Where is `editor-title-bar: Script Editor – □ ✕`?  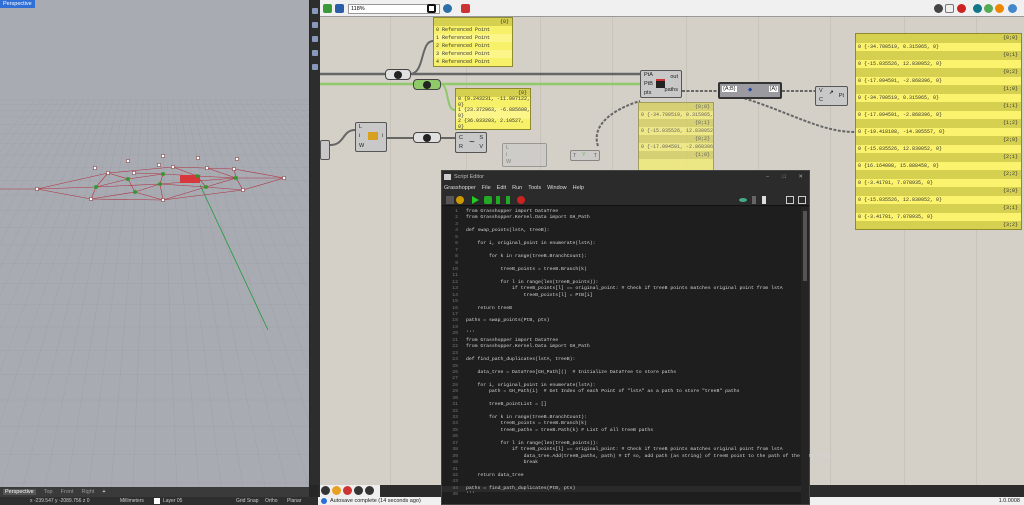
editor-title-bar: Script Editor – □ ✕ is located at coordinates (625, 177).